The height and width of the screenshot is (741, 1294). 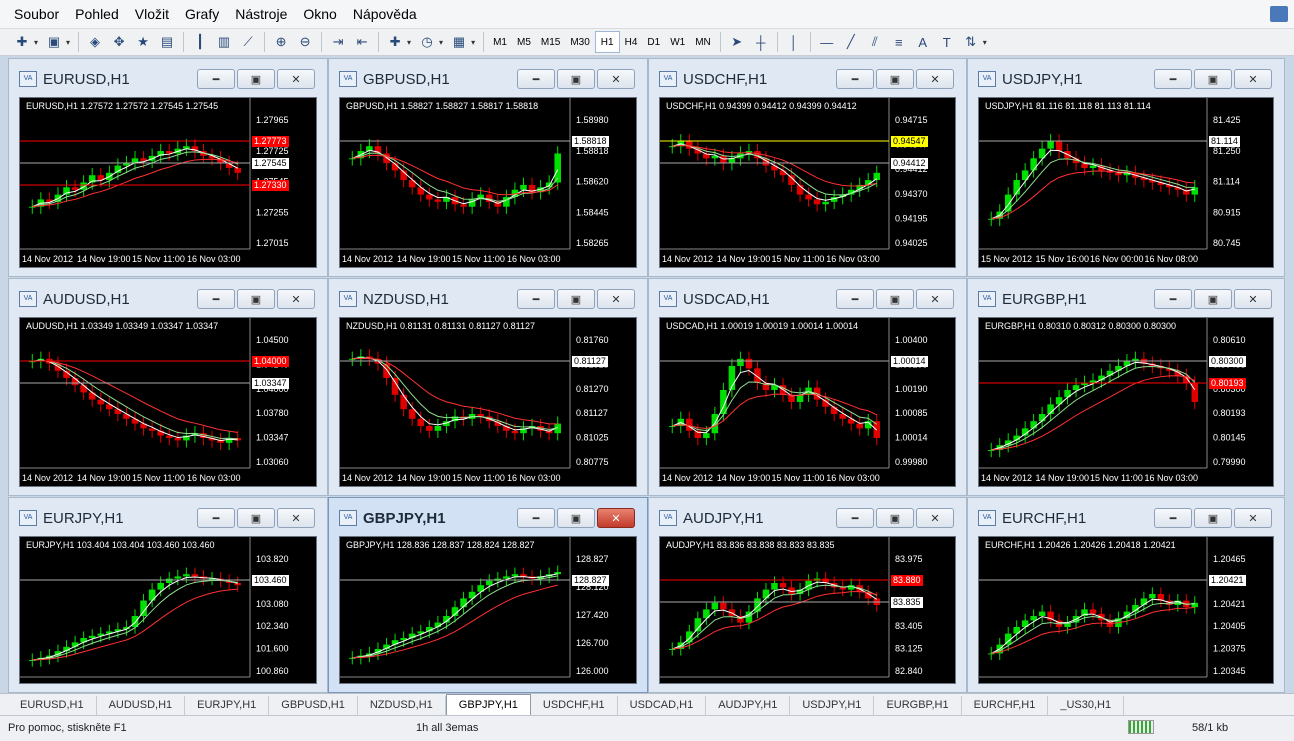 What do you see at coordinates (36, 14) in the screenshot?
I see `menu-0: Soubor` at bounding box center [36, 14].